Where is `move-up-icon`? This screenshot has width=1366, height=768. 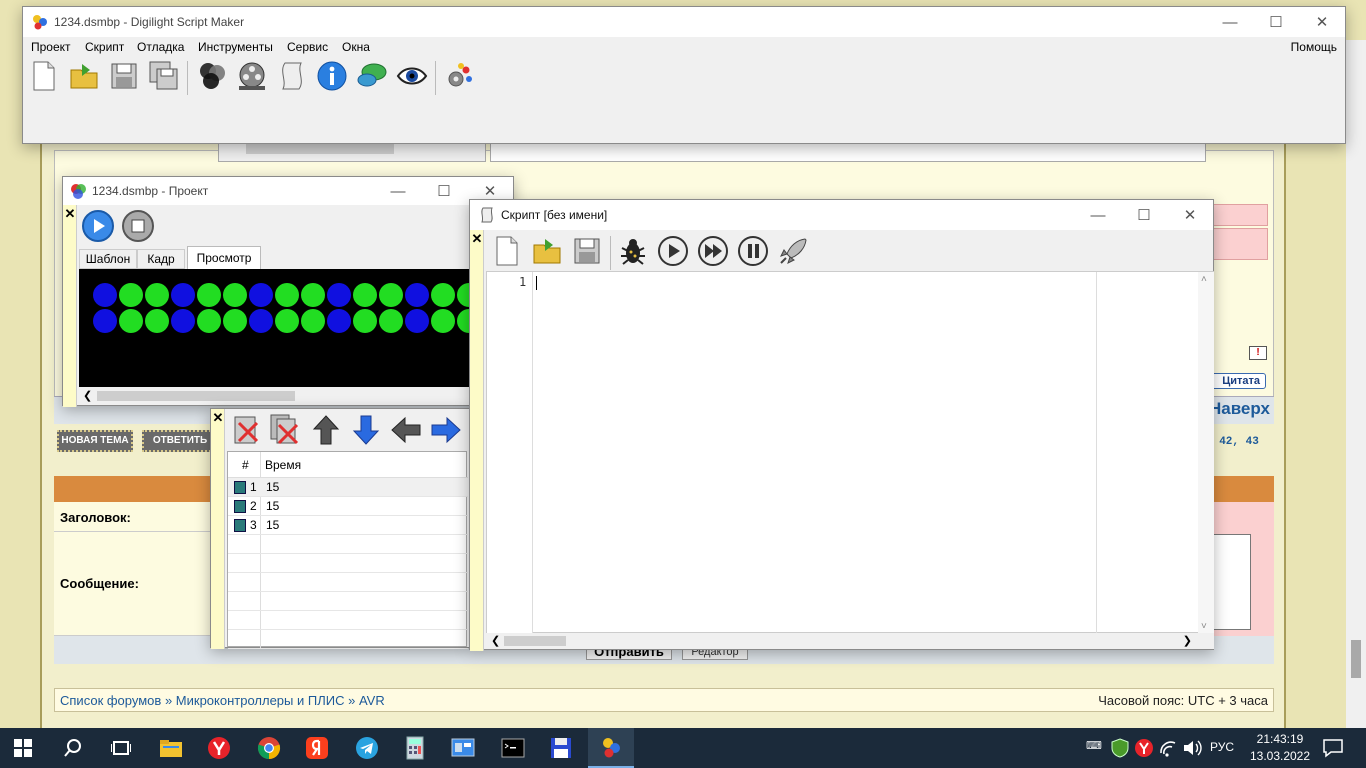
move-up-icon is located at coordinates (326, 430).